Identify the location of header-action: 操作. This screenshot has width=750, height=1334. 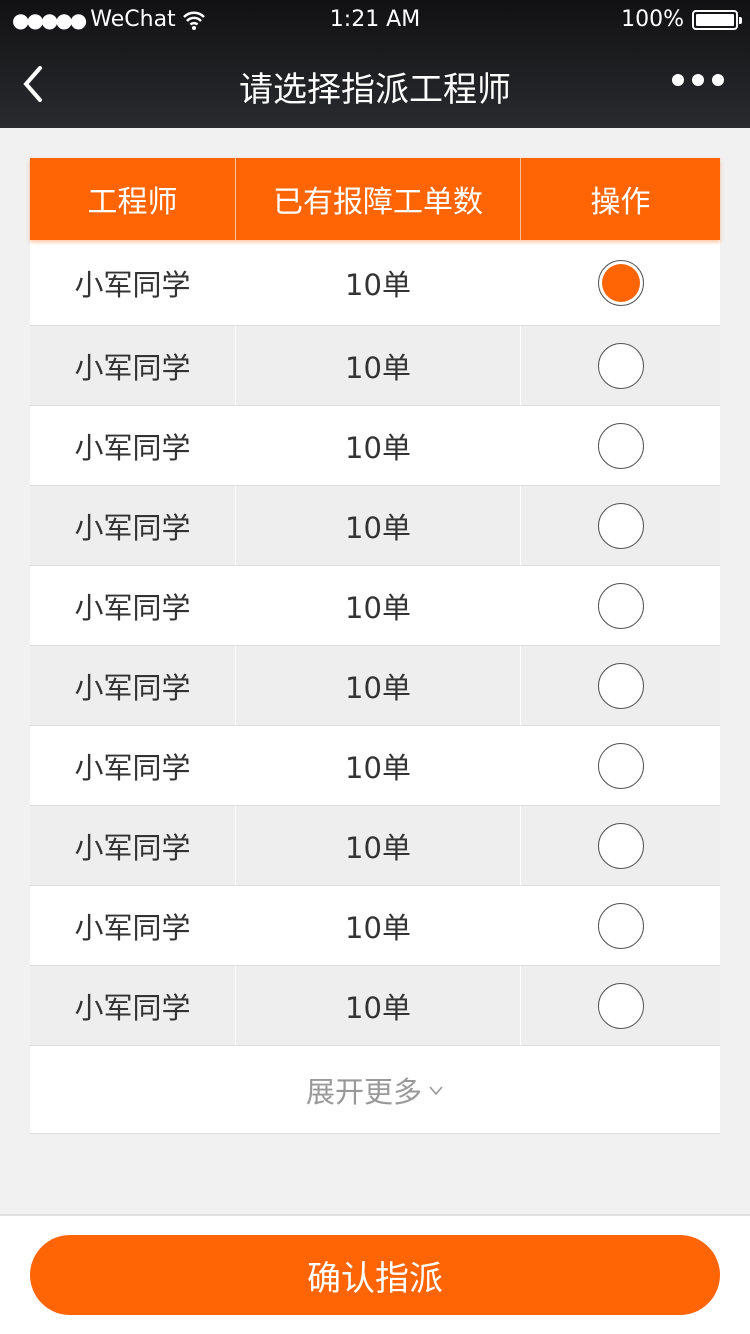
(620, 199).